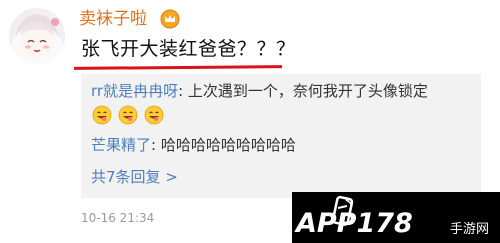  What do you see at coordinates (283, 114) in the screenshot?
I see `emoji-row` at bounding box center [283, 114].